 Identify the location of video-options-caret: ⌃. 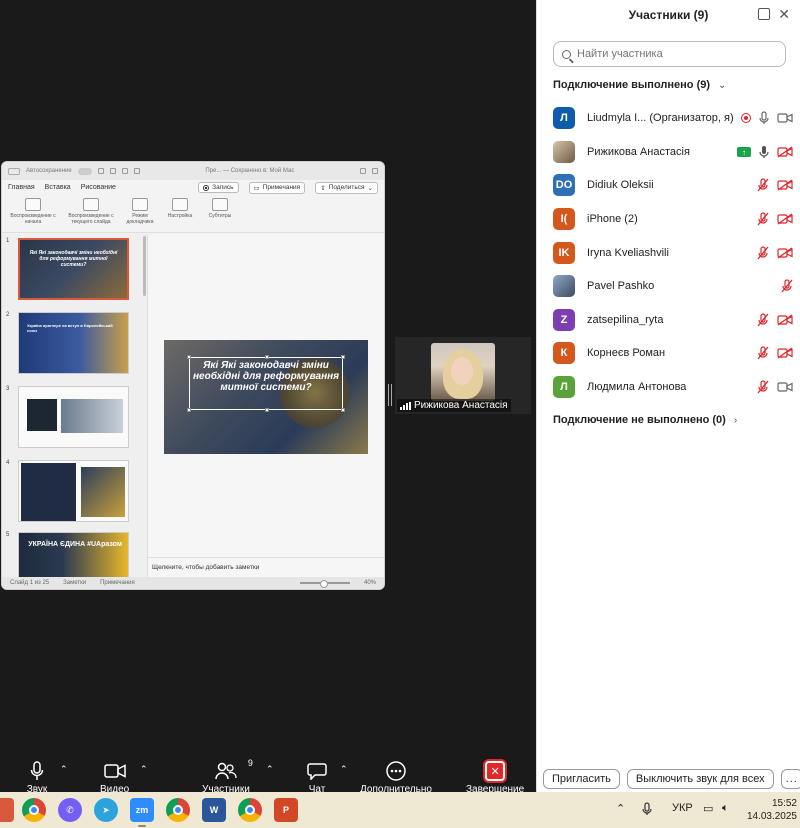
(144, 769).